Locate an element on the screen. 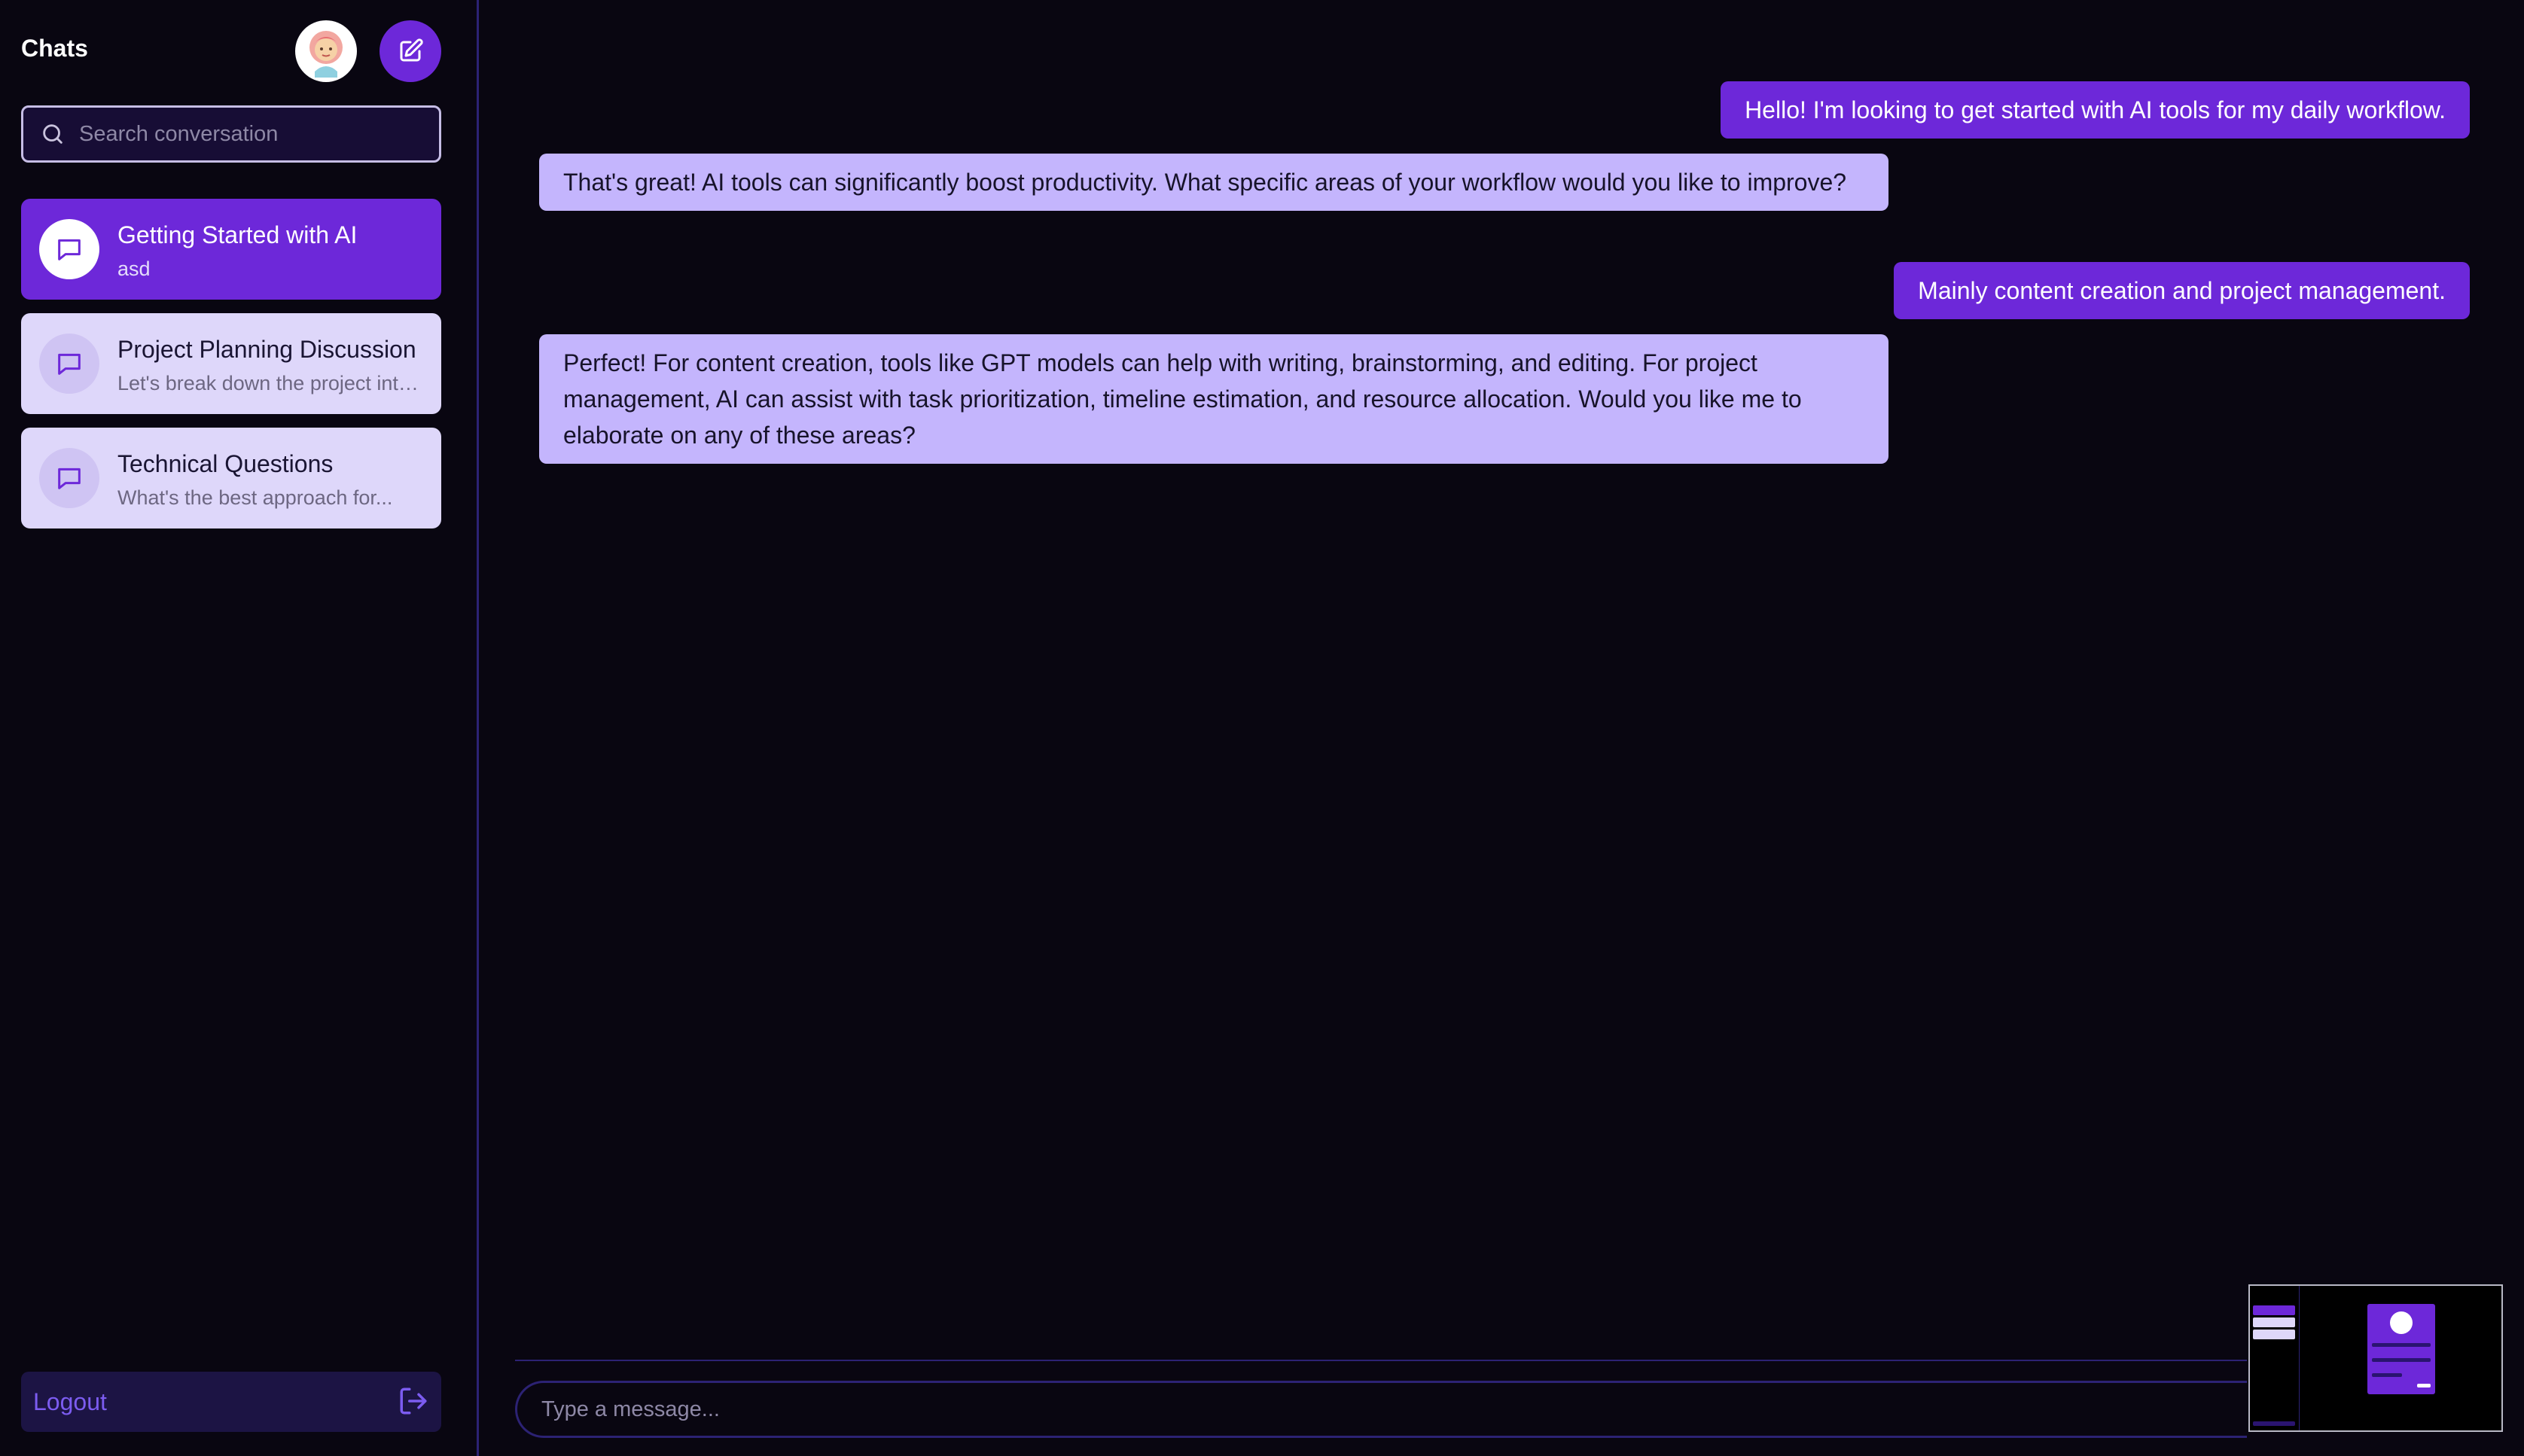 This screenshot has height=1456, width=2524. user-avatar is located at coordinates (326, 51).